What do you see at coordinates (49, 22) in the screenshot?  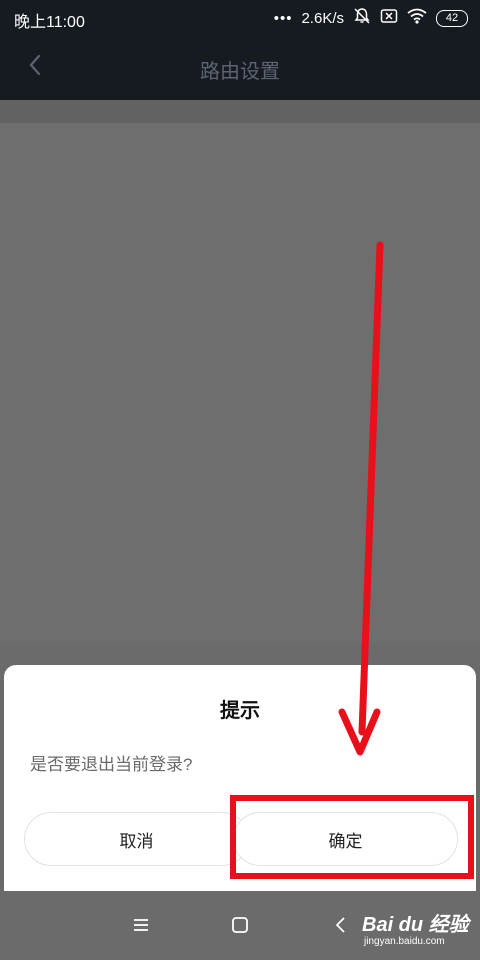 I see `status-time: 晚上11:00` at bounding box center [49, 22].